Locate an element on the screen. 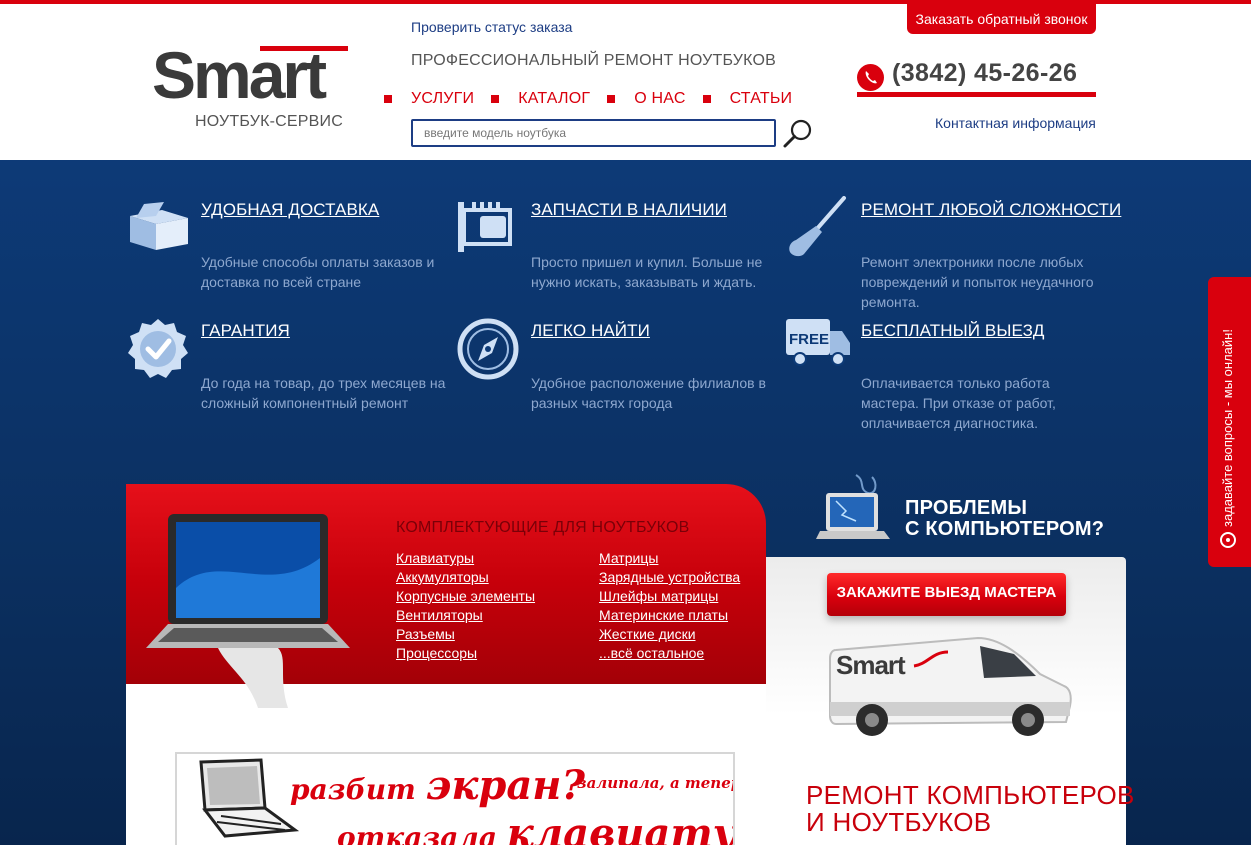 This screenshot has height=845, width=1251. nav-item-about: О НАС is located at coordinates (646, 99).